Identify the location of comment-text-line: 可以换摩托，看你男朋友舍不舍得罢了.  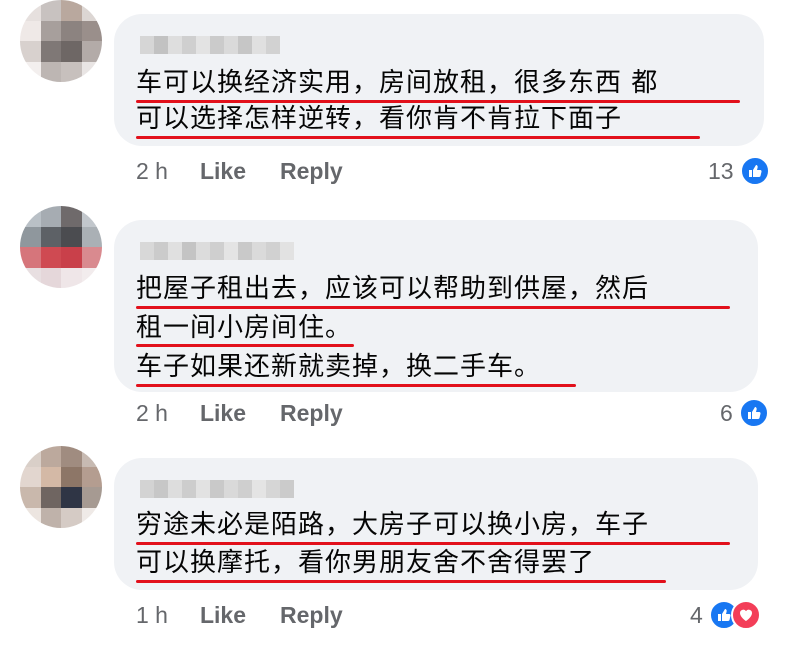
(366, 563).